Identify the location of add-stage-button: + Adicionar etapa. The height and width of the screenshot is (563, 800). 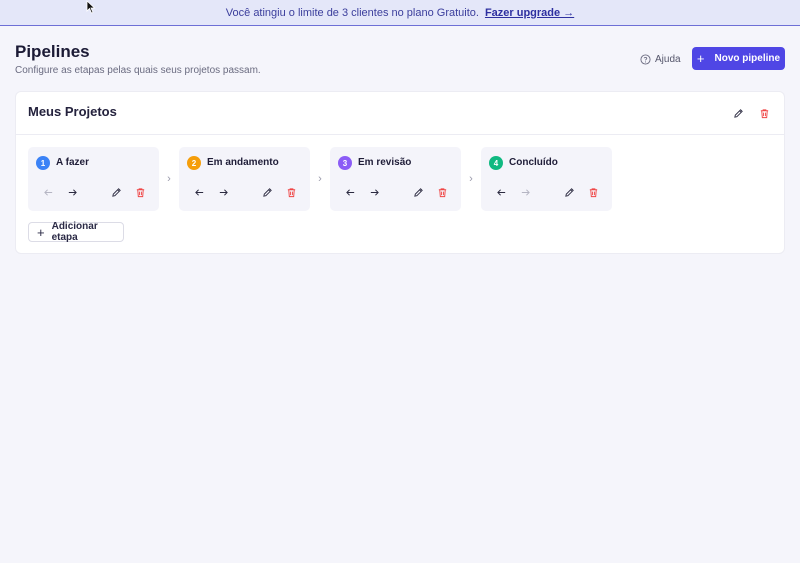
(76, 232).